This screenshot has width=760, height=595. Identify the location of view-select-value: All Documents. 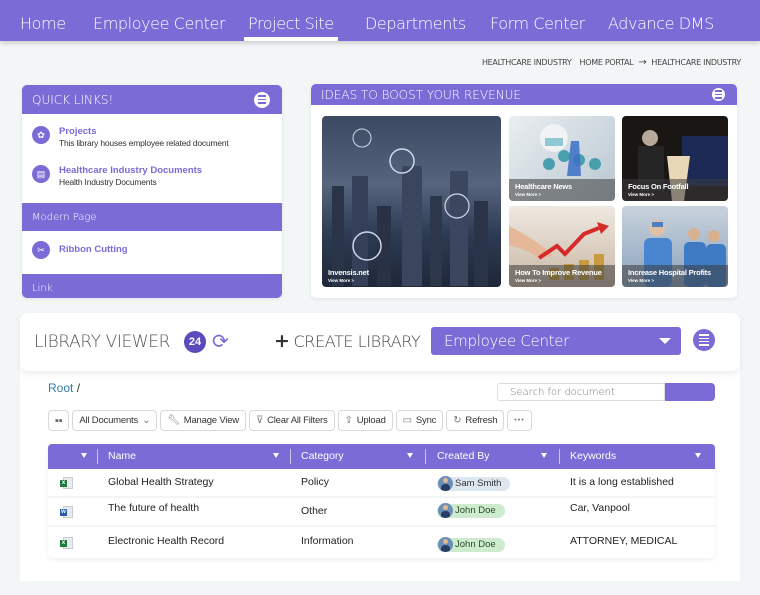
(109, 420).